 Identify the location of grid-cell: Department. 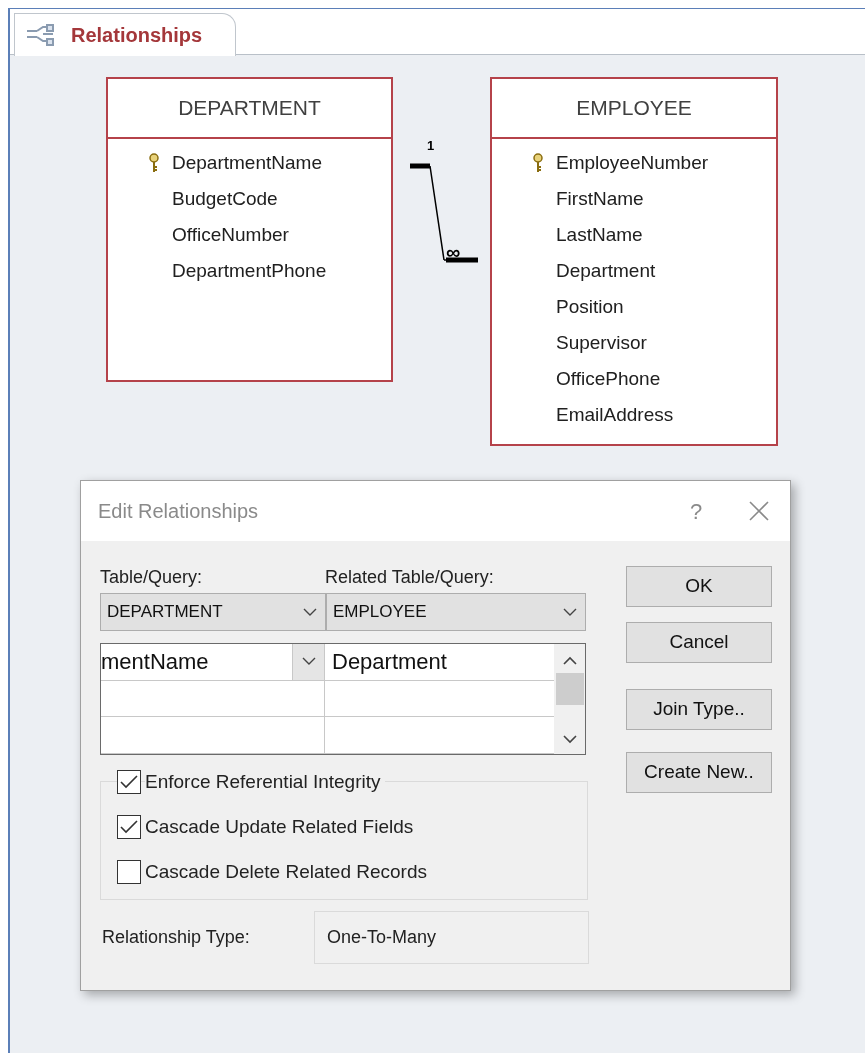
(439, 662).